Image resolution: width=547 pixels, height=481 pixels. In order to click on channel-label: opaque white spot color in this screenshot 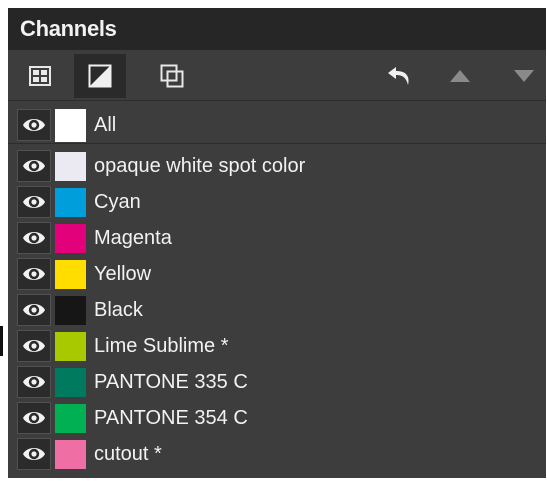, I will do `click(200, 166)`.